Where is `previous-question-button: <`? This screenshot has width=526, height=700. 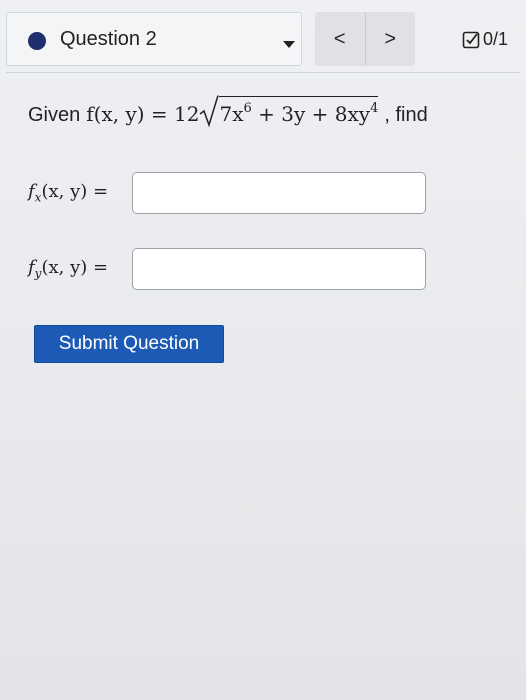
previous-question-button: < is located at coordinates (340, 39).